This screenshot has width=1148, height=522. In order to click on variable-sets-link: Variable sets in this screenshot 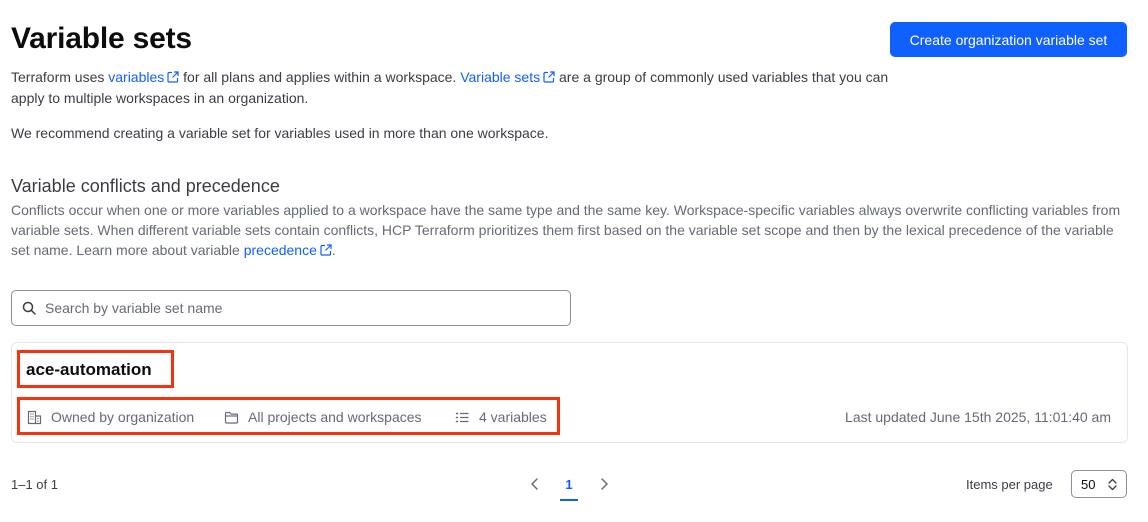, I will do `click(507, 77)`.